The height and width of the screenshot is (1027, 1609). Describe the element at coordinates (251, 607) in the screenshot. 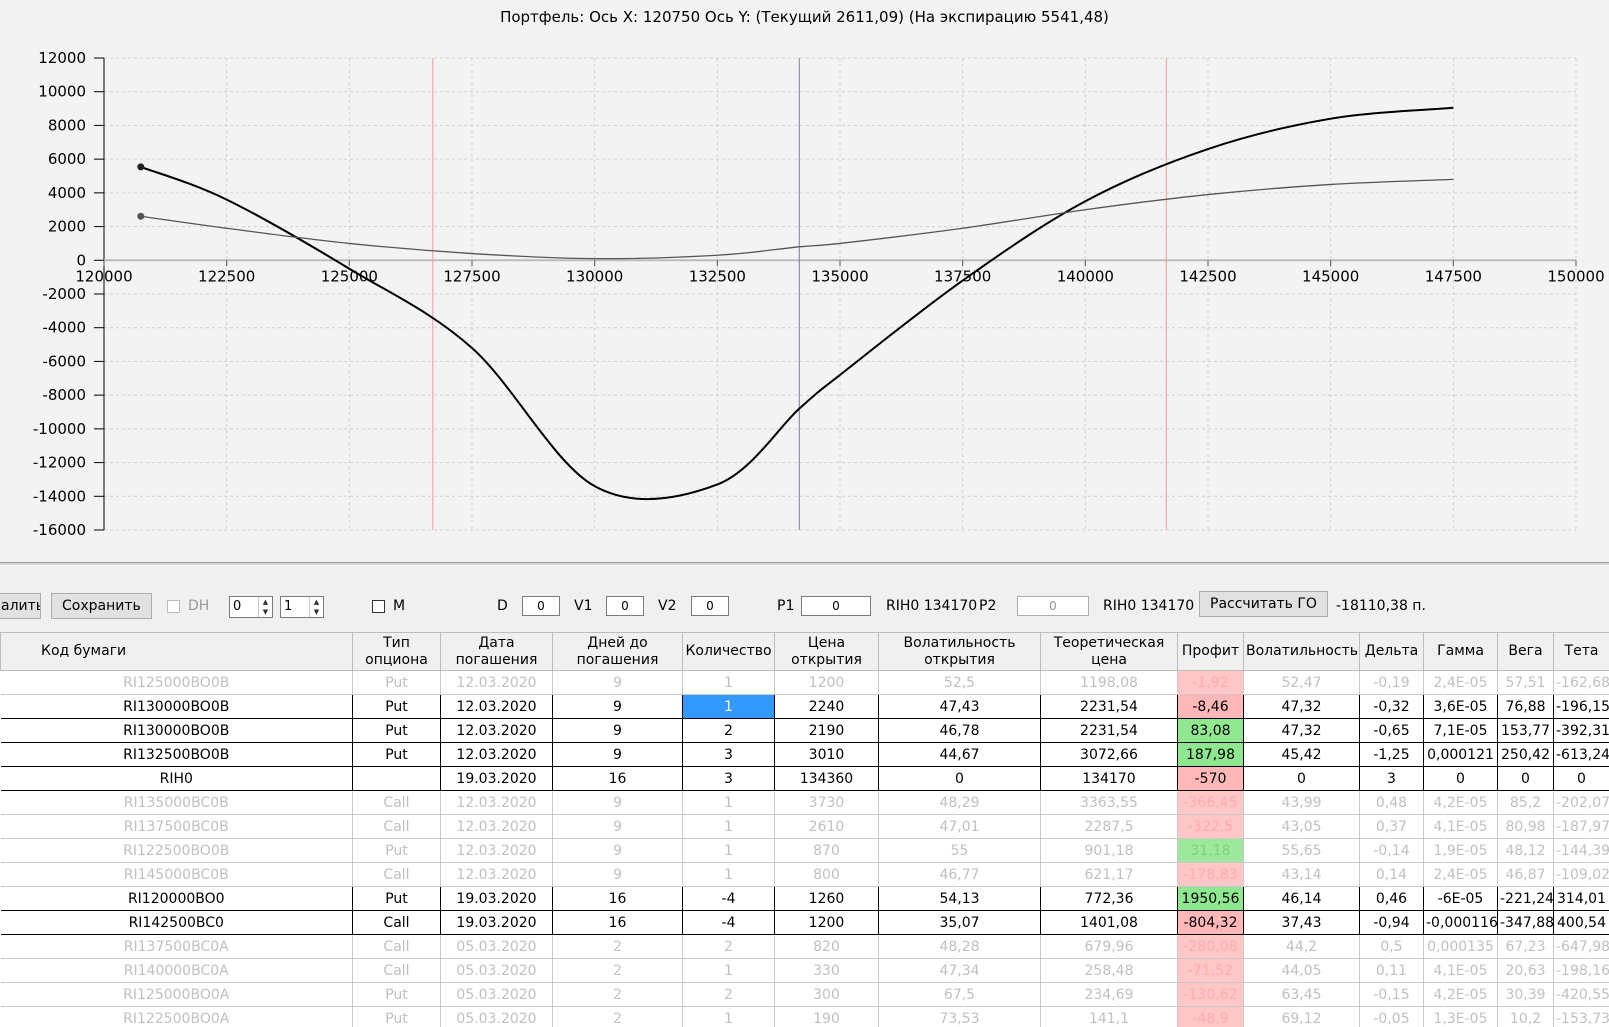

I see `spin-input-1: 0 ▲ ▼` at that location.